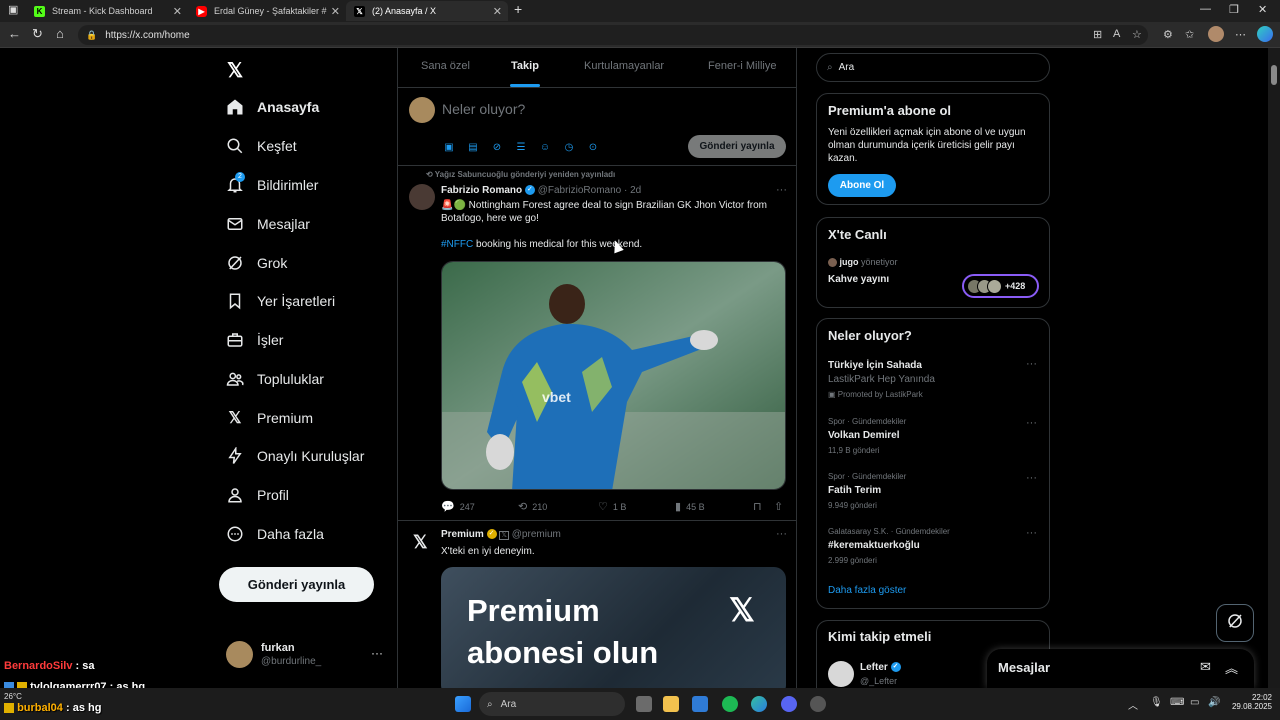 This screenshot has height=720, width=1280. What do you see at coordinates (880, 667) in the screenshot?
I see `follow-suggestion-name: Lefter ✓` at bounding box center [880, 667].